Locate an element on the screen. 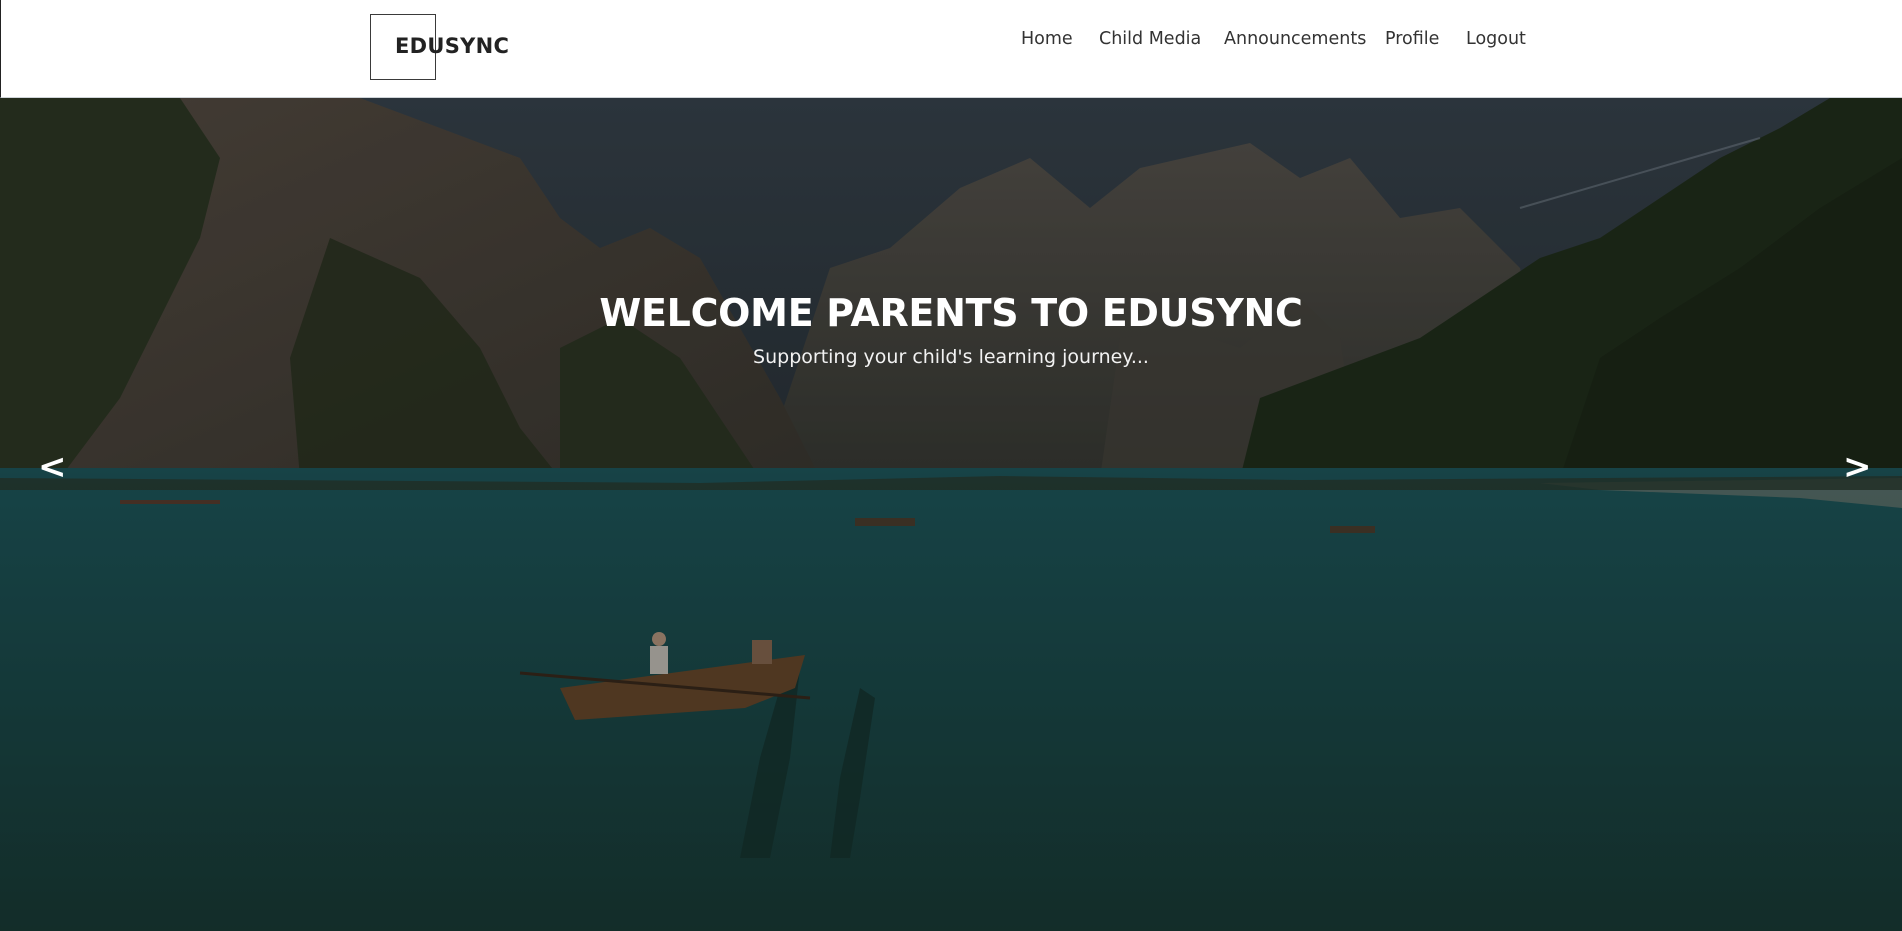  nav-home: Home is located at coordinates (1047, 39).